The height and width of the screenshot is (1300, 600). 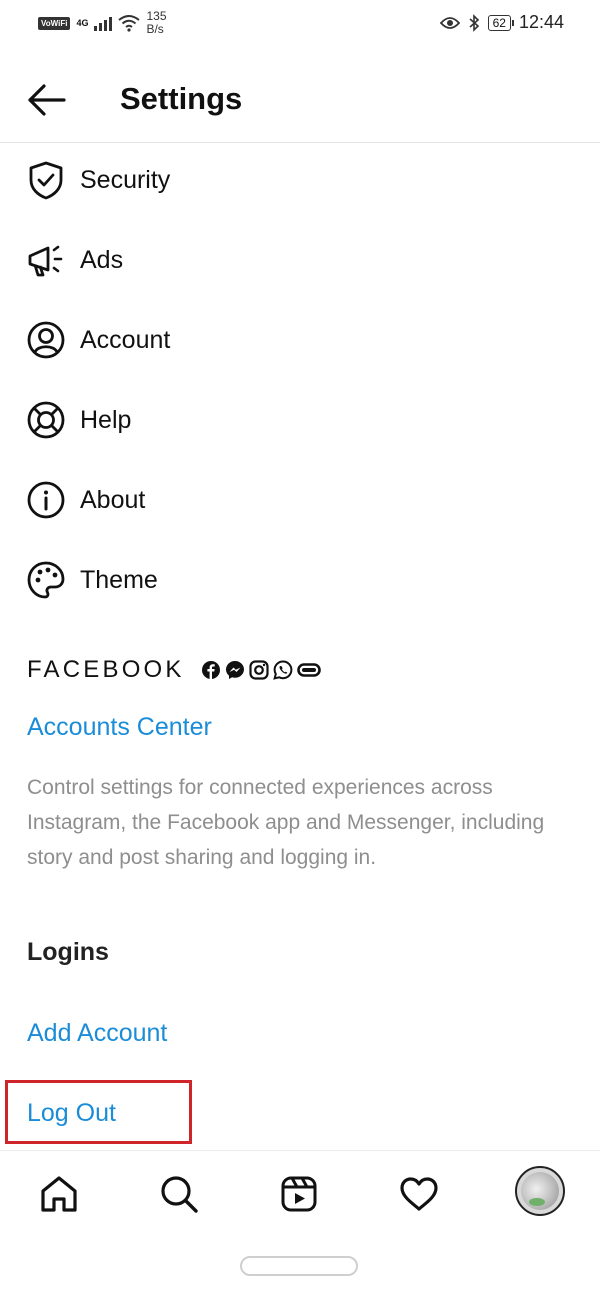 I want to click on facebook-icon, so click(x=210, y=670).